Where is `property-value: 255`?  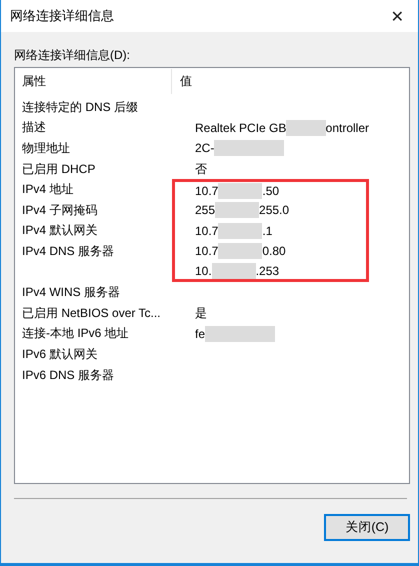 property-value: 255 is located at coordinates (205, 210).